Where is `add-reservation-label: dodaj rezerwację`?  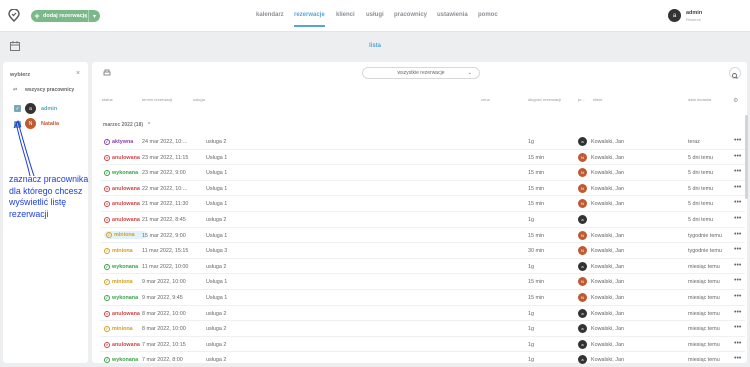
add-reservation-label: dodaj rezerwację is located at coordinates (65, 16).